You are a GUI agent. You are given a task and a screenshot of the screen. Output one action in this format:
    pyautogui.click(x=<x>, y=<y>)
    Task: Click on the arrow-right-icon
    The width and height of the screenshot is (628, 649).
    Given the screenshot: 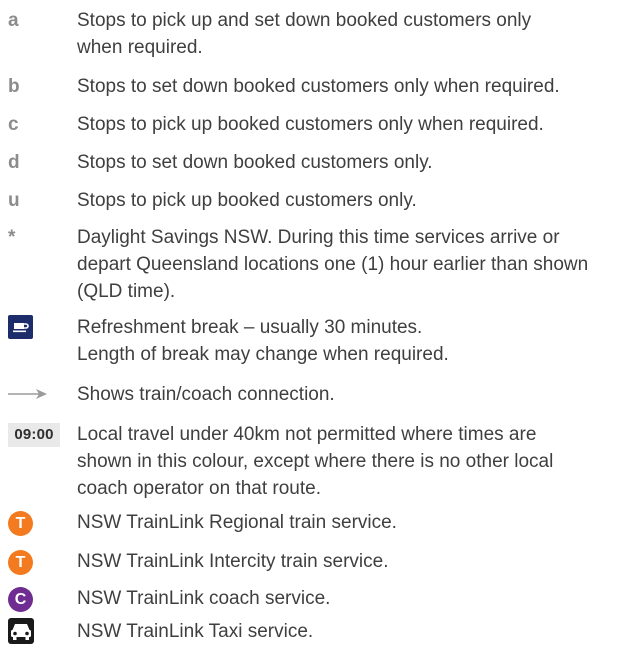 What is the action you would take?
    pyautogui.click(x=28, y=396)
    